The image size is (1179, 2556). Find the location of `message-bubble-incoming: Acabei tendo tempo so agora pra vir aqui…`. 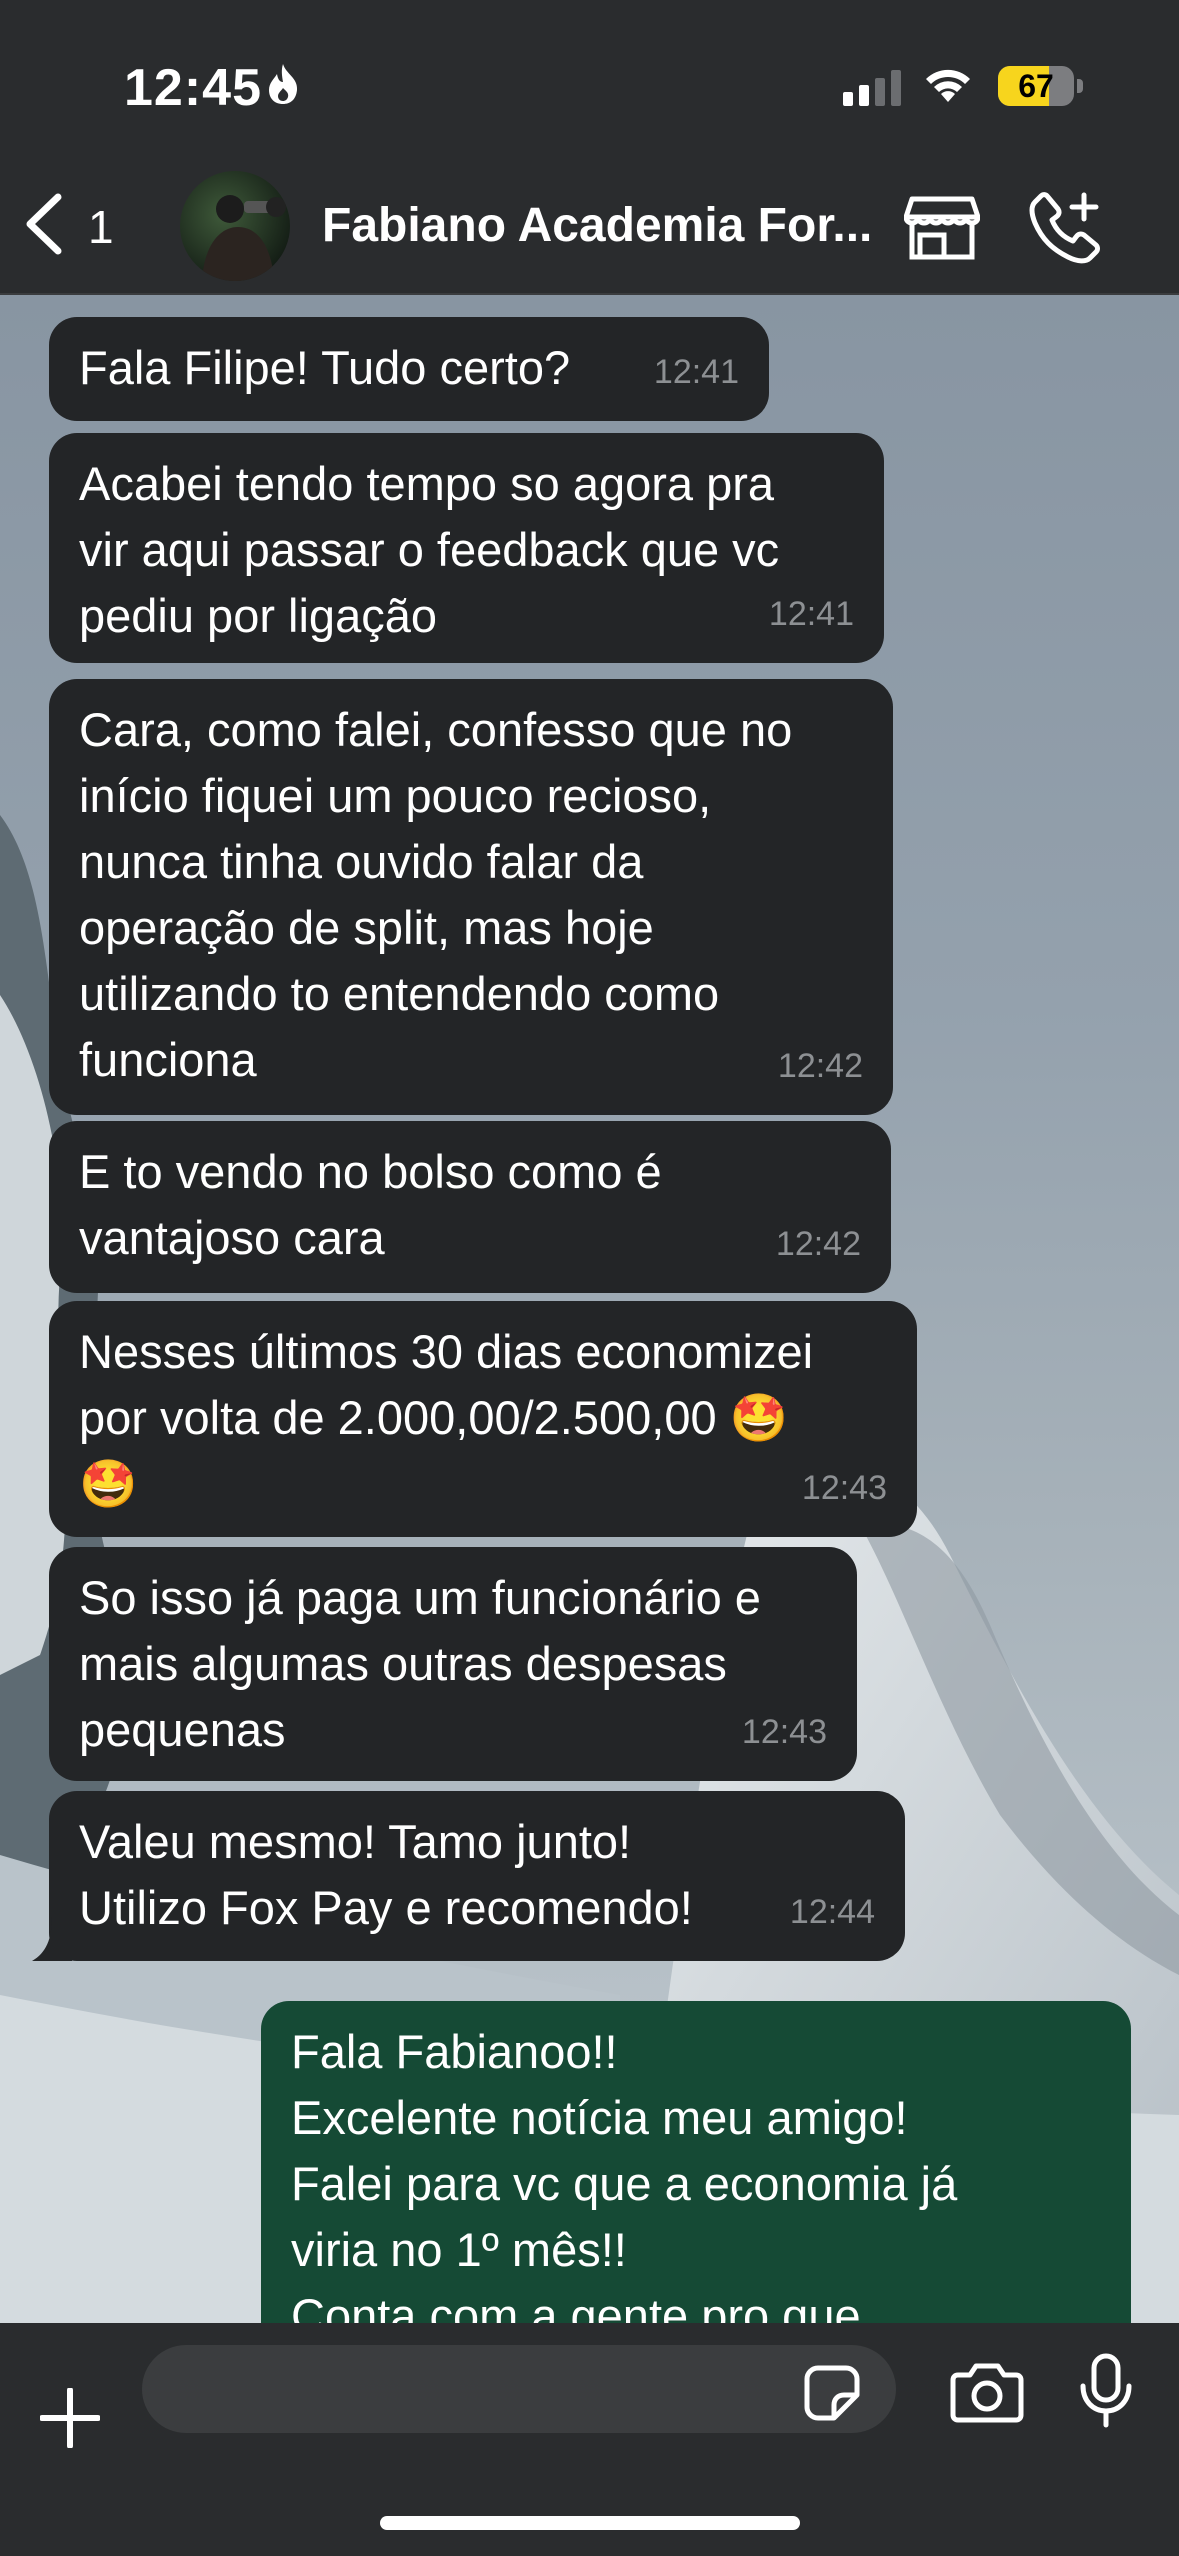

message-bubble-incoming: Acabei tendo tempo so agora pra vir aqui… is located at coordinates (466, 548).